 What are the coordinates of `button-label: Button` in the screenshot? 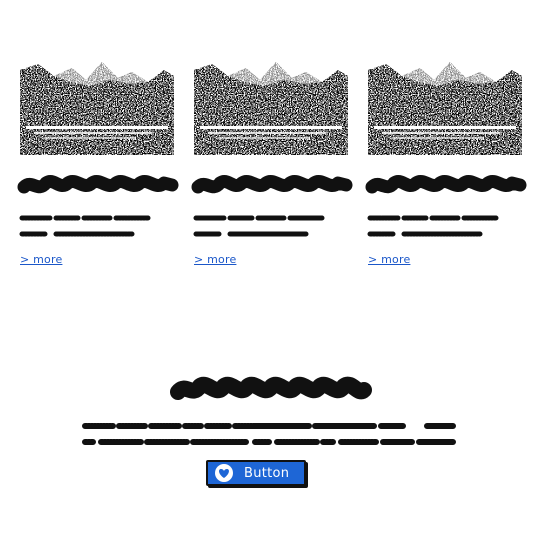 It's located at (267, 473).